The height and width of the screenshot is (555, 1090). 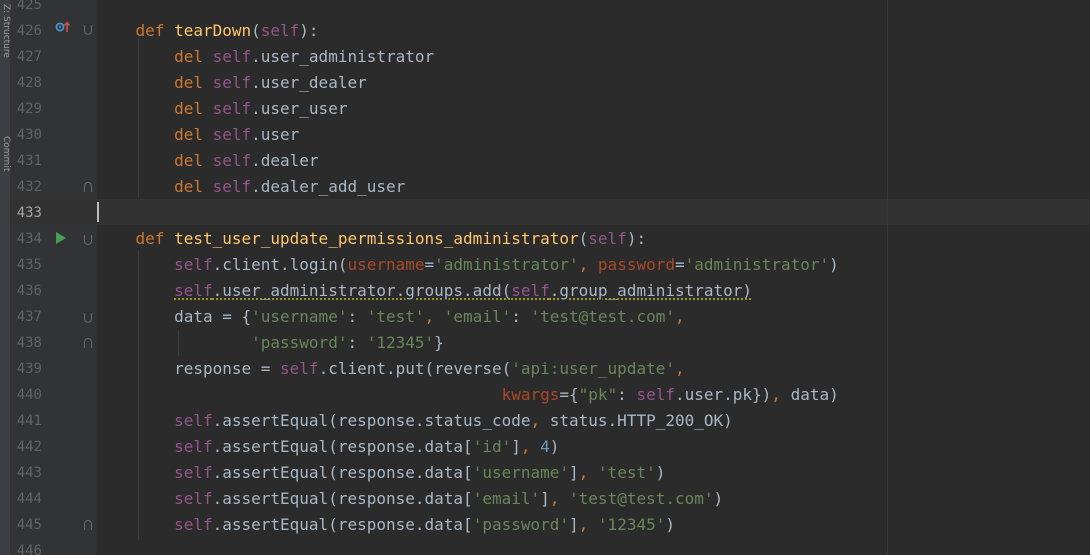 I want to click on code-token: =, so click(x=429, y=264).